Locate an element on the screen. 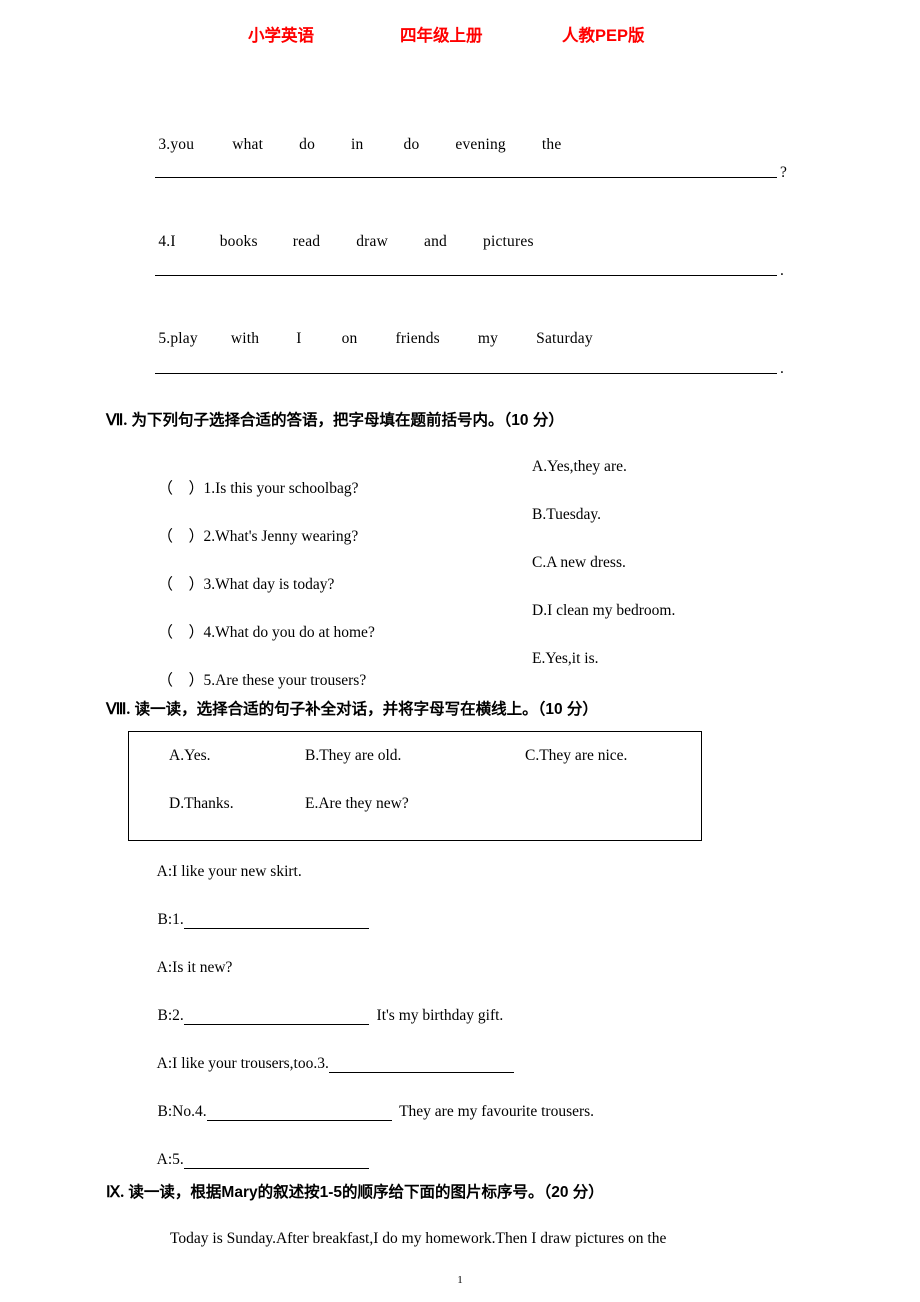 This screenshot has width=920, height=1302. choice-option: E.Are they new? is located at coordinates (357, 804).